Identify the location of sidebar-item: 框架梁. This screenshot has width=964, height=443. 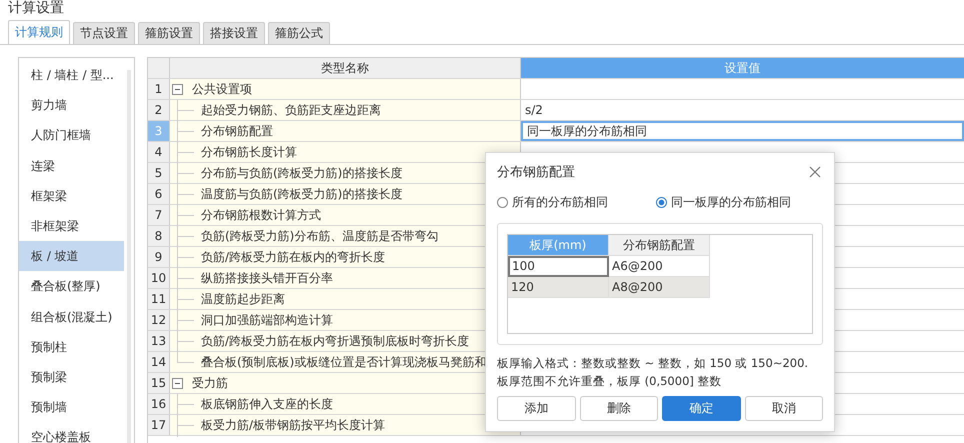
(71, 195).